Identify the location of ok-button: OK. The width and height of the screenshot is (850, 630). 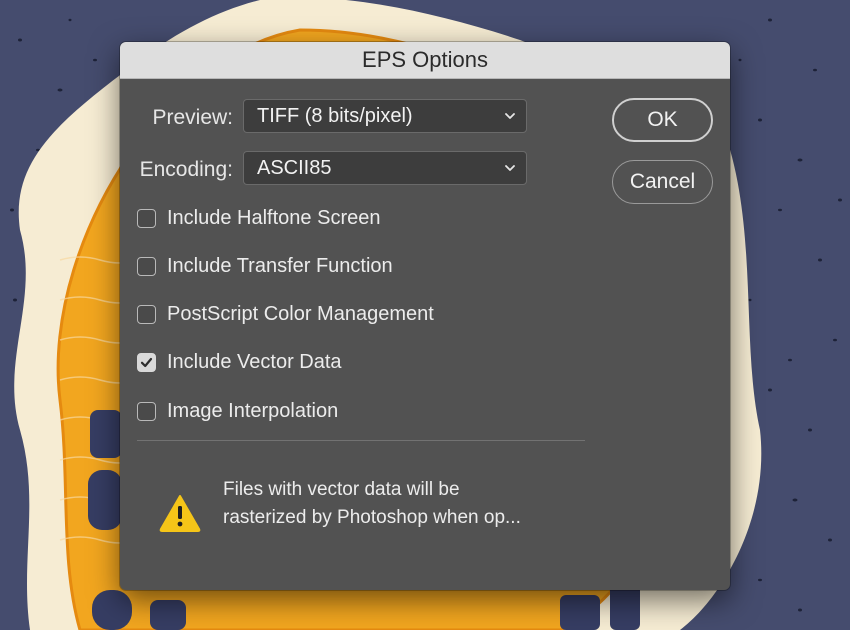
(662, 120).